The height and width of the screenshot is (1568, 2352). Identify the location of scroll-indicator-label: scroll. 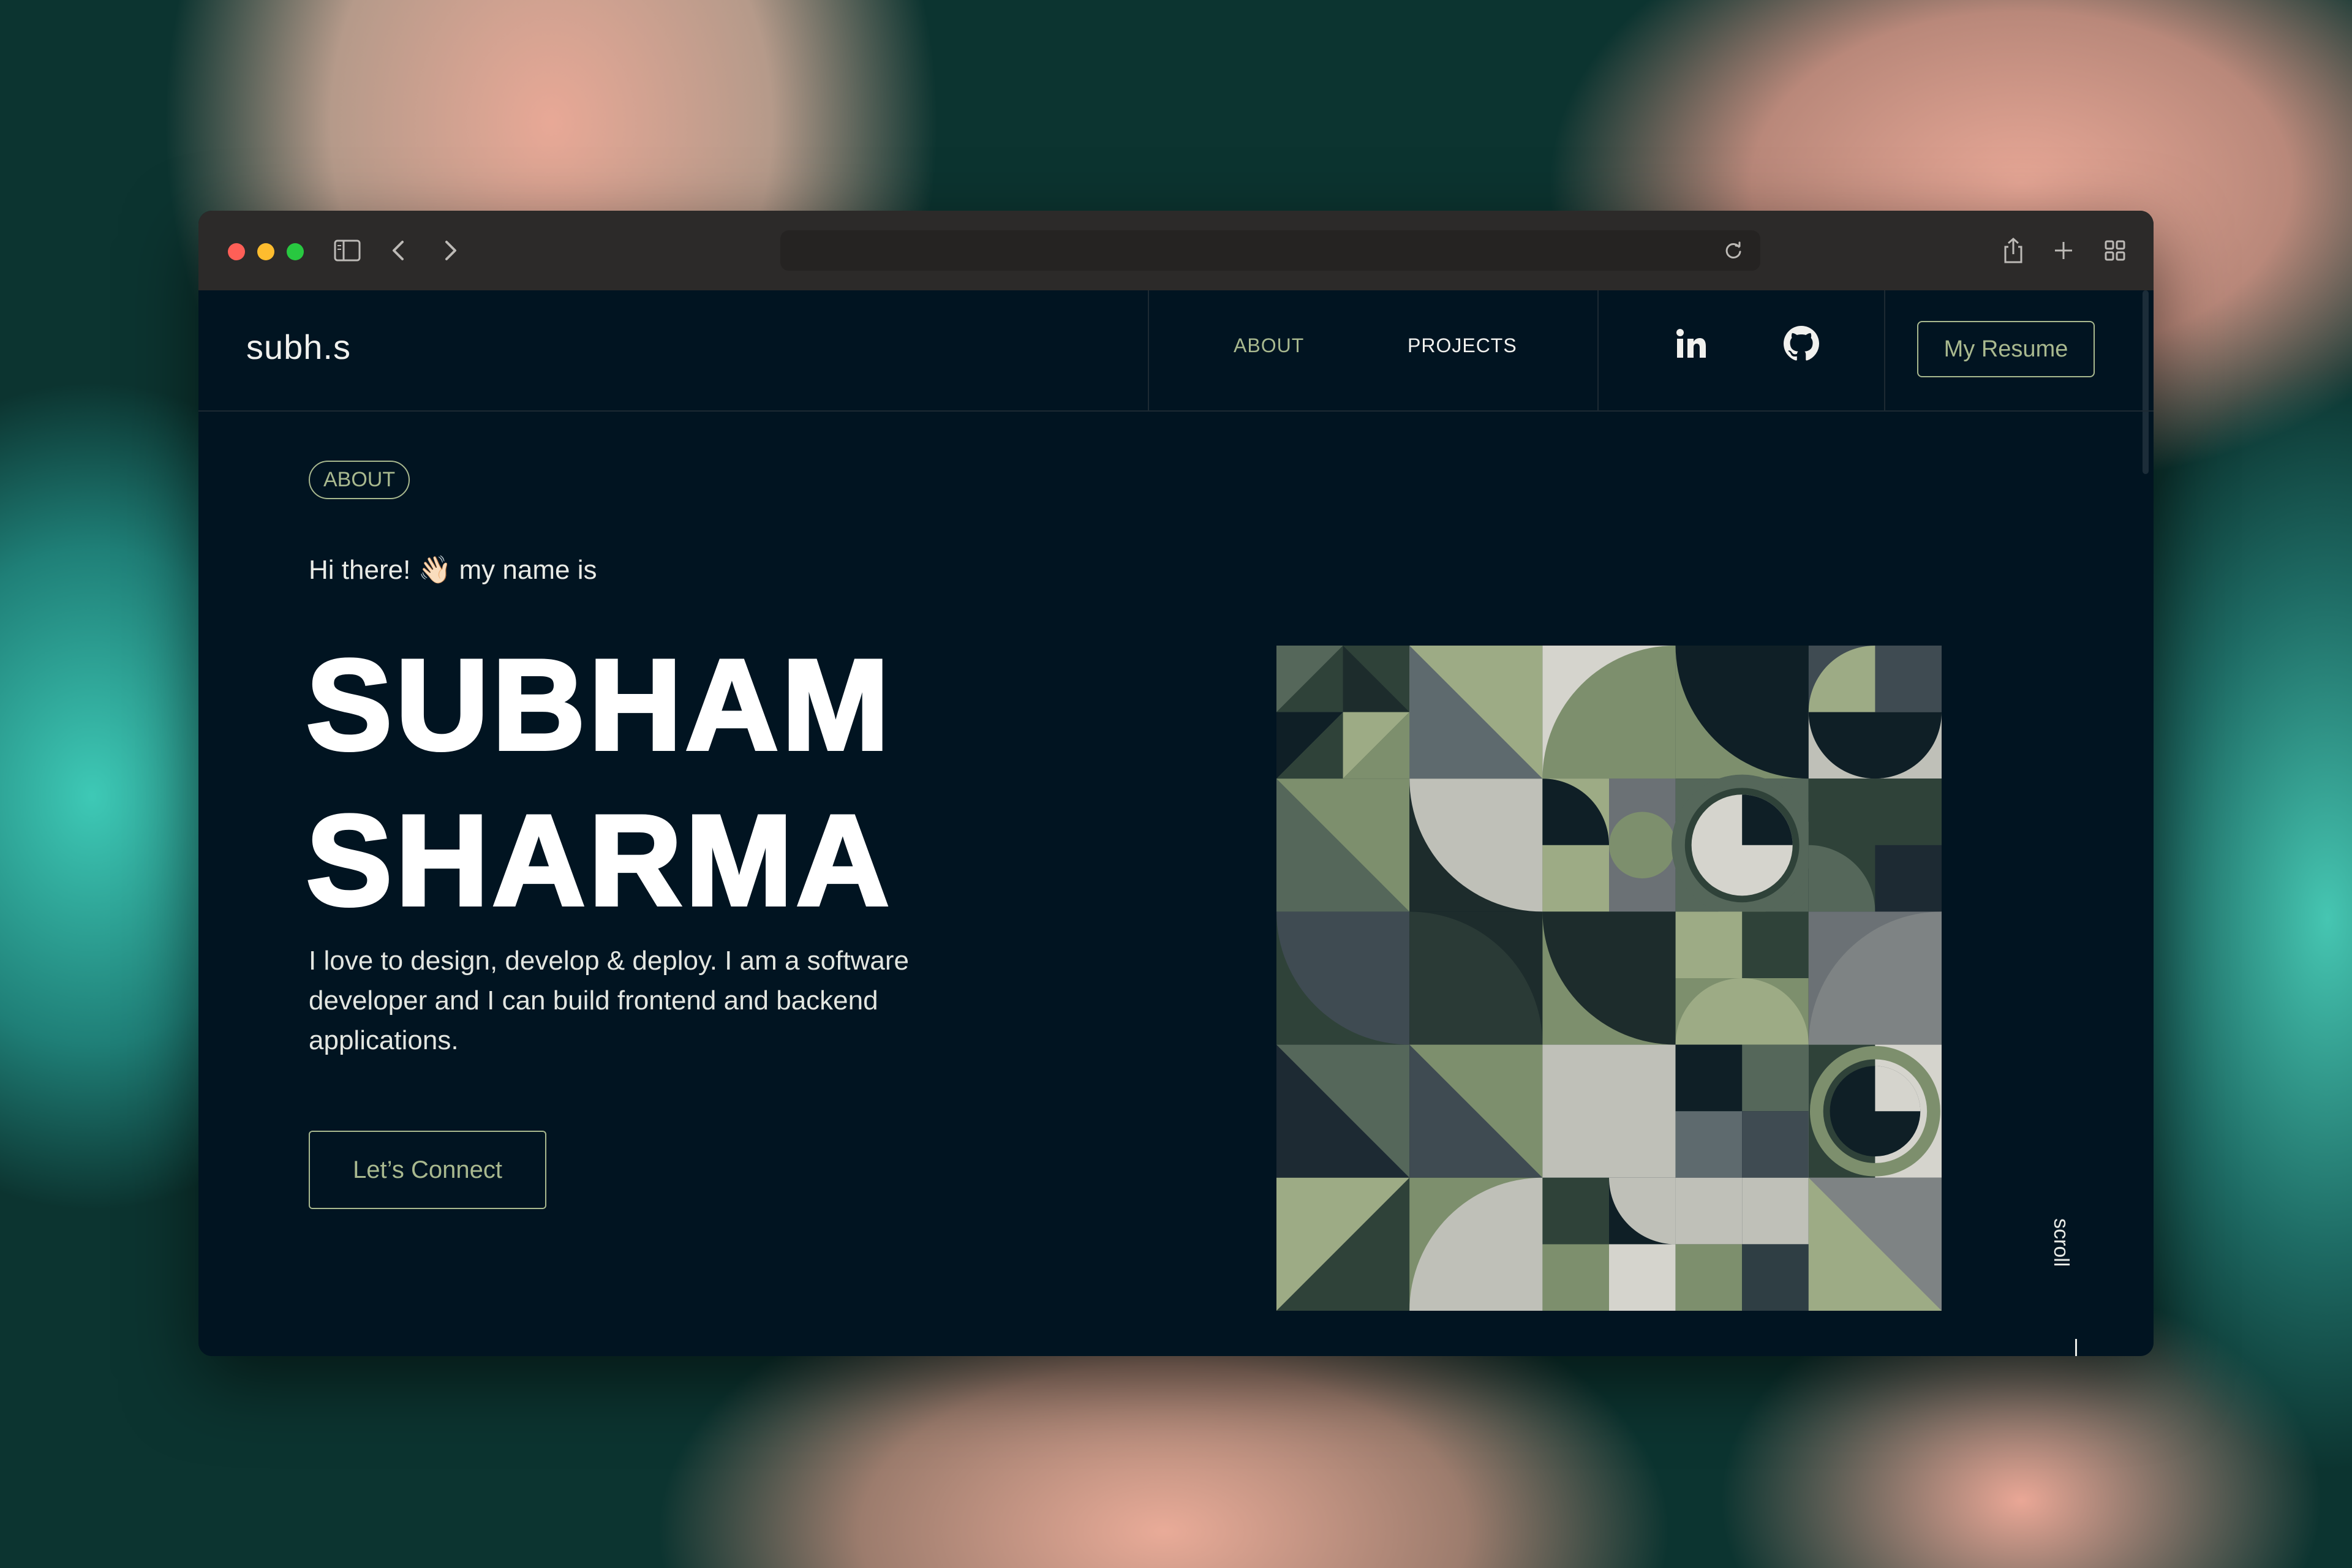
(2061, 1243).